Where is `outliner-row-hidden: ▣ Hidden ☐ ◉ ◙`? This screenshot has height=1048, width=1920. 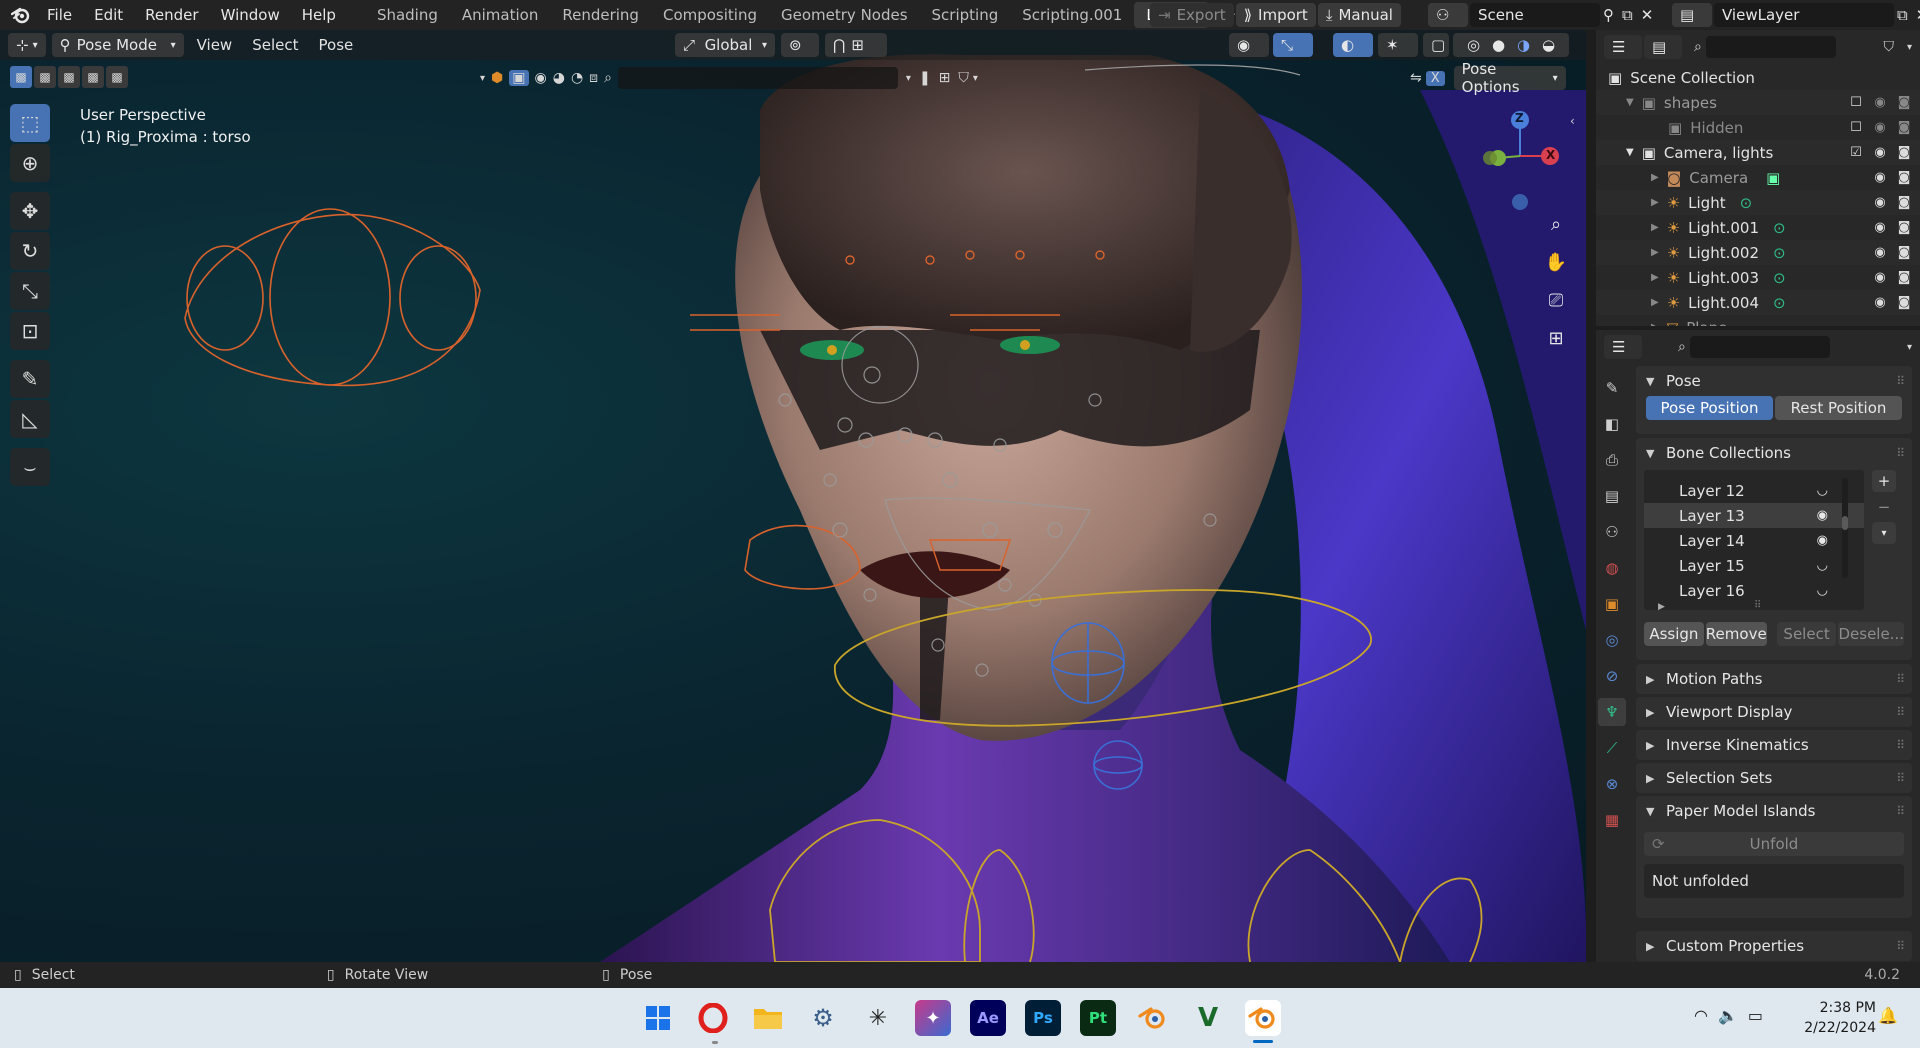
outliner-row-hidden: ▣ Hidden ☐ ◉ ◙ is located at coordinates (1758, 127).